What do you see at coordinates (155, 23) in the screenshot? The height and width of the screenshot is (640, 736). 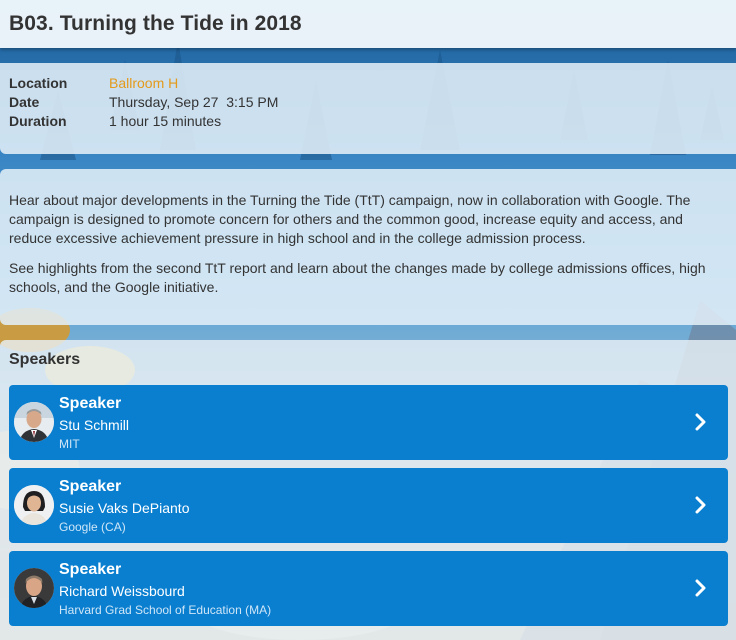 I see `session-title: B03. Turning the Tide in 2018` at bounding box center [155, 23].